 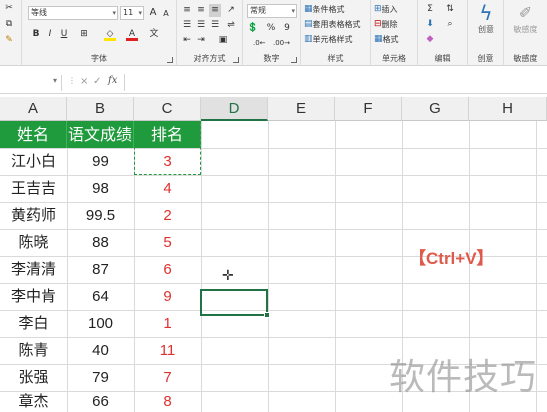 What do you see at coordinates (223, 40) in the screenshot?
I see `merge-center-icon: ▣` at bounding box center [223, 40].